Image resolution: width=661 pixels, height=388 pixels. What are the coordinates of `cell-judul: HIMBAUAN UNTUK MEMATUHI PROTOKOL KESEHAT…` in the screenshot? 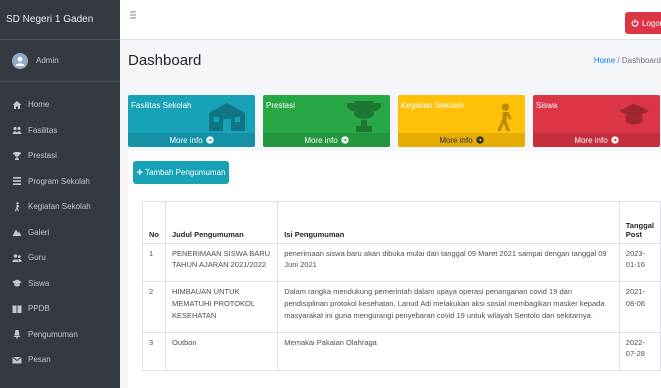 It's located at (221, 307).